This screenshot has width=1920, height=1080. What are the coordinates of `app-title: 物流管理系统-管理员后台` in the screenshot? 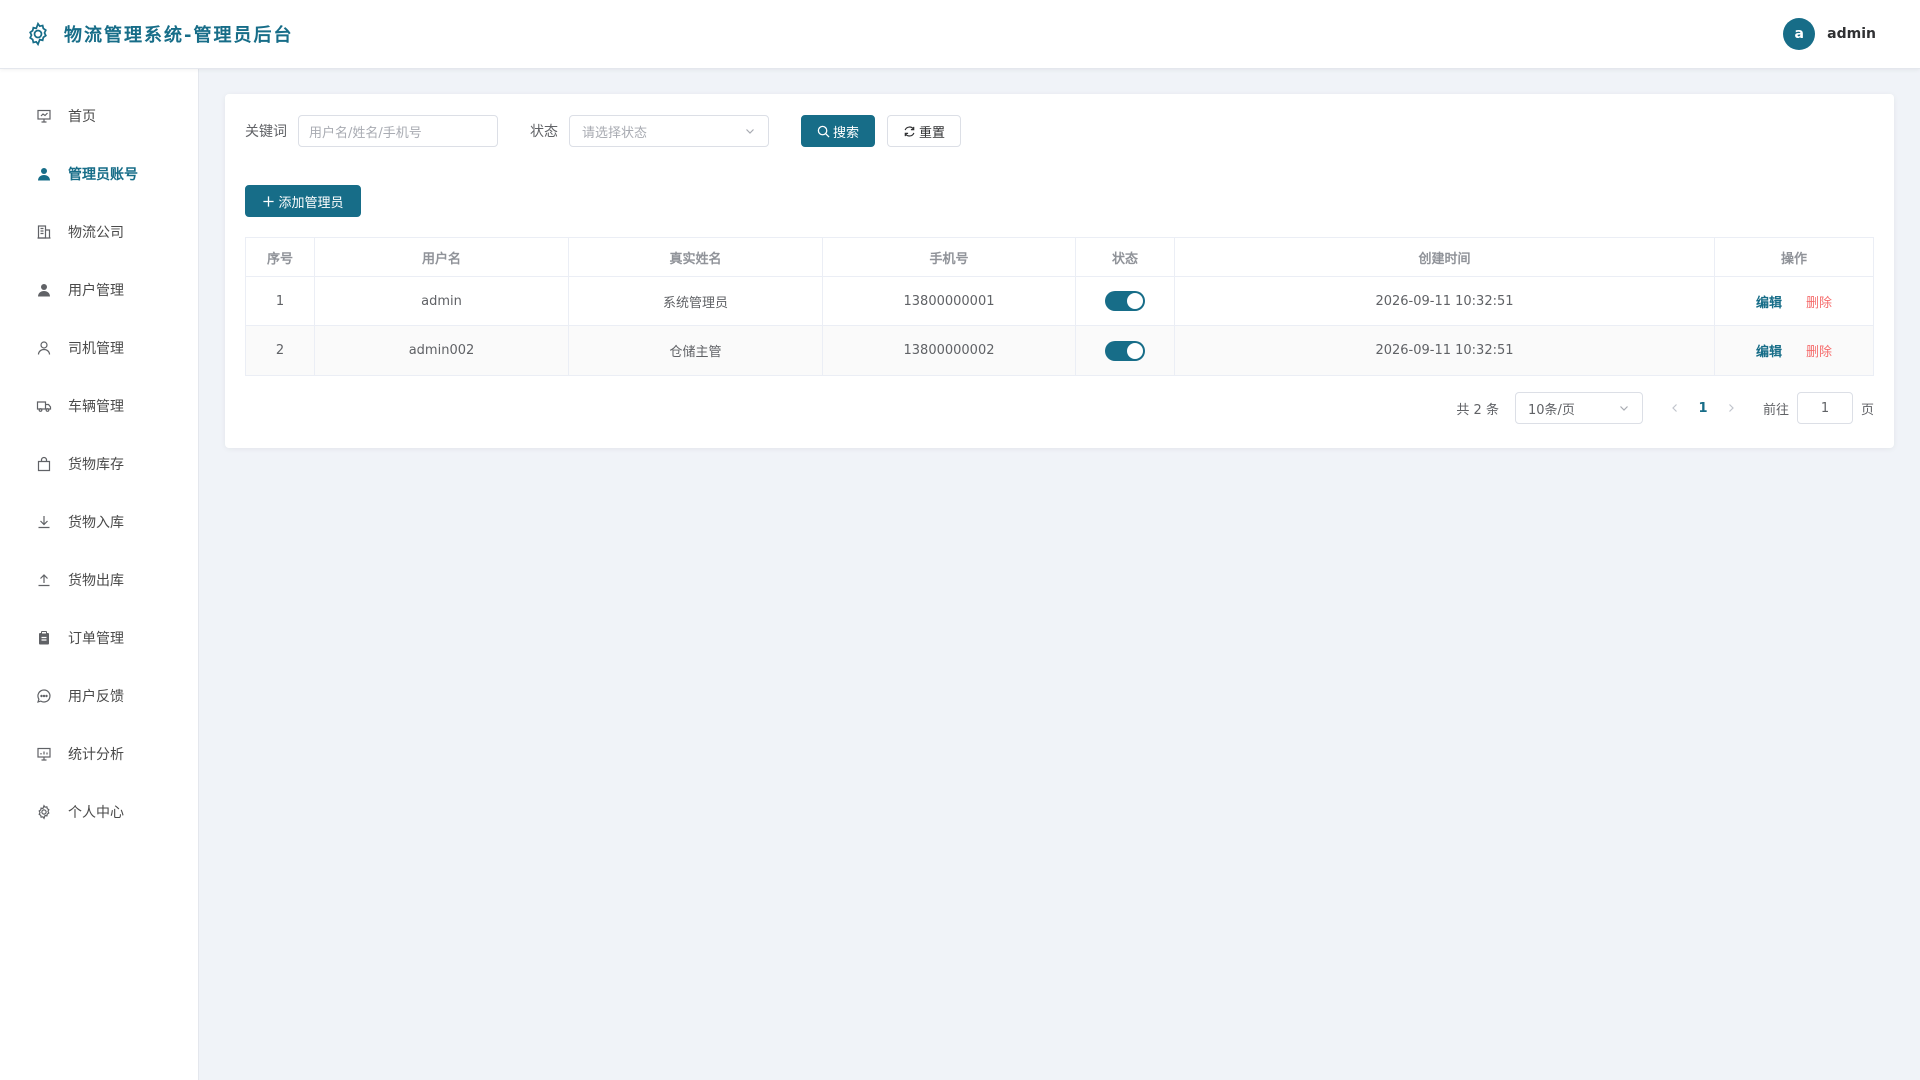 It's located at (179, 35).